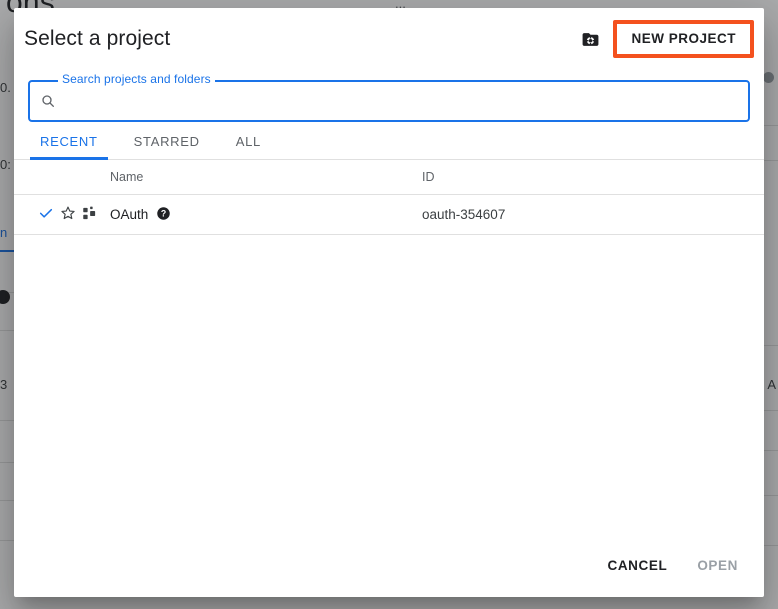 This screenshot has height=609, width=778. Describe the element at coordinates (167, 146) in the screenshot. I see `tab-starred: STARRED` at that location.